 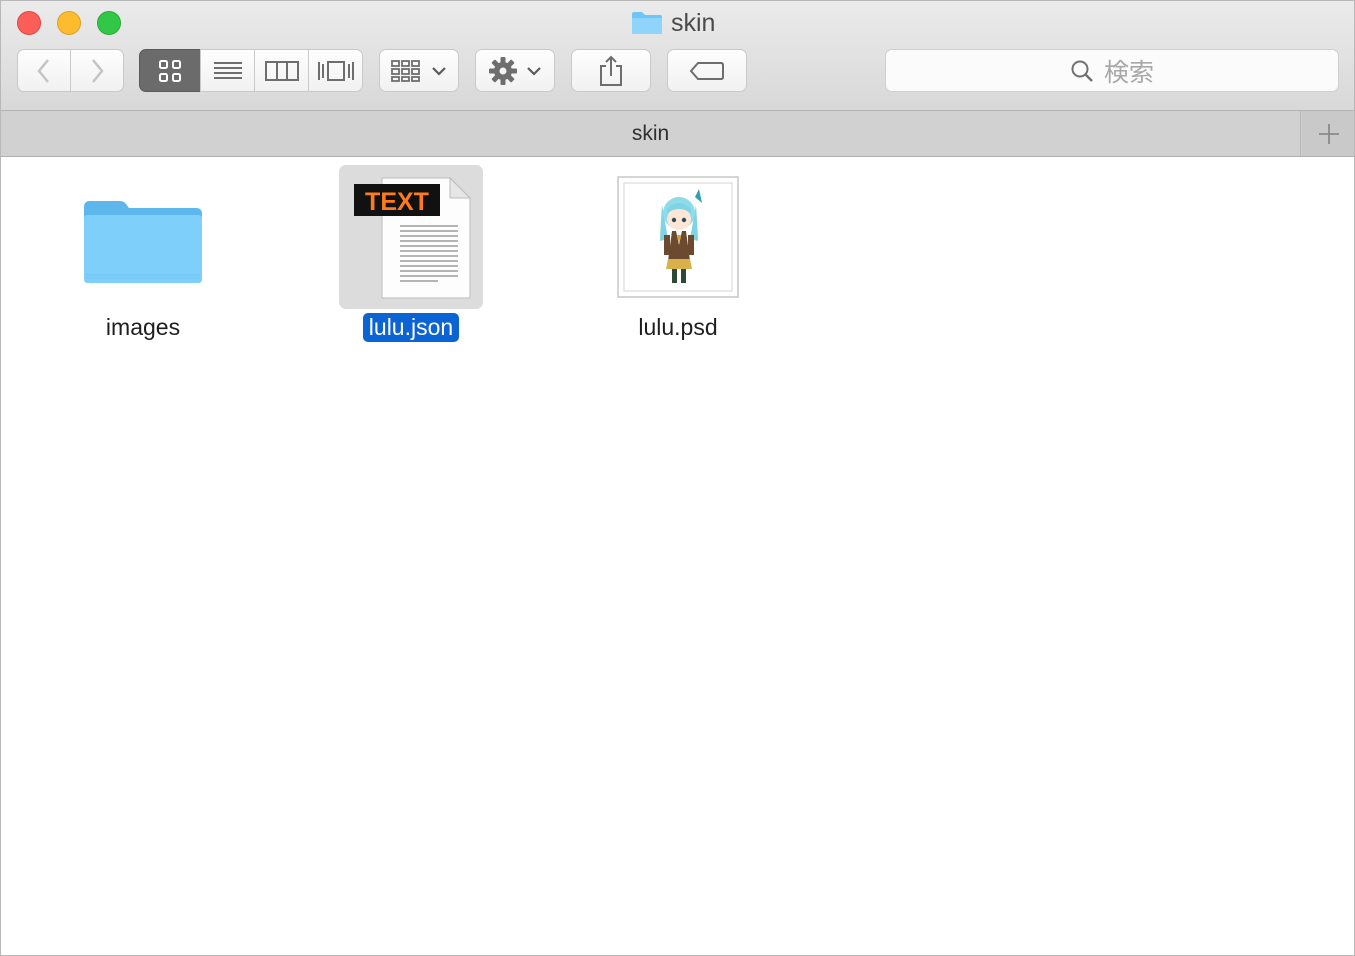 What do you see at coordinates (678, 327) in the screenshot?
I see `file-name: lulu.psd` at bounding box center [678, 327].